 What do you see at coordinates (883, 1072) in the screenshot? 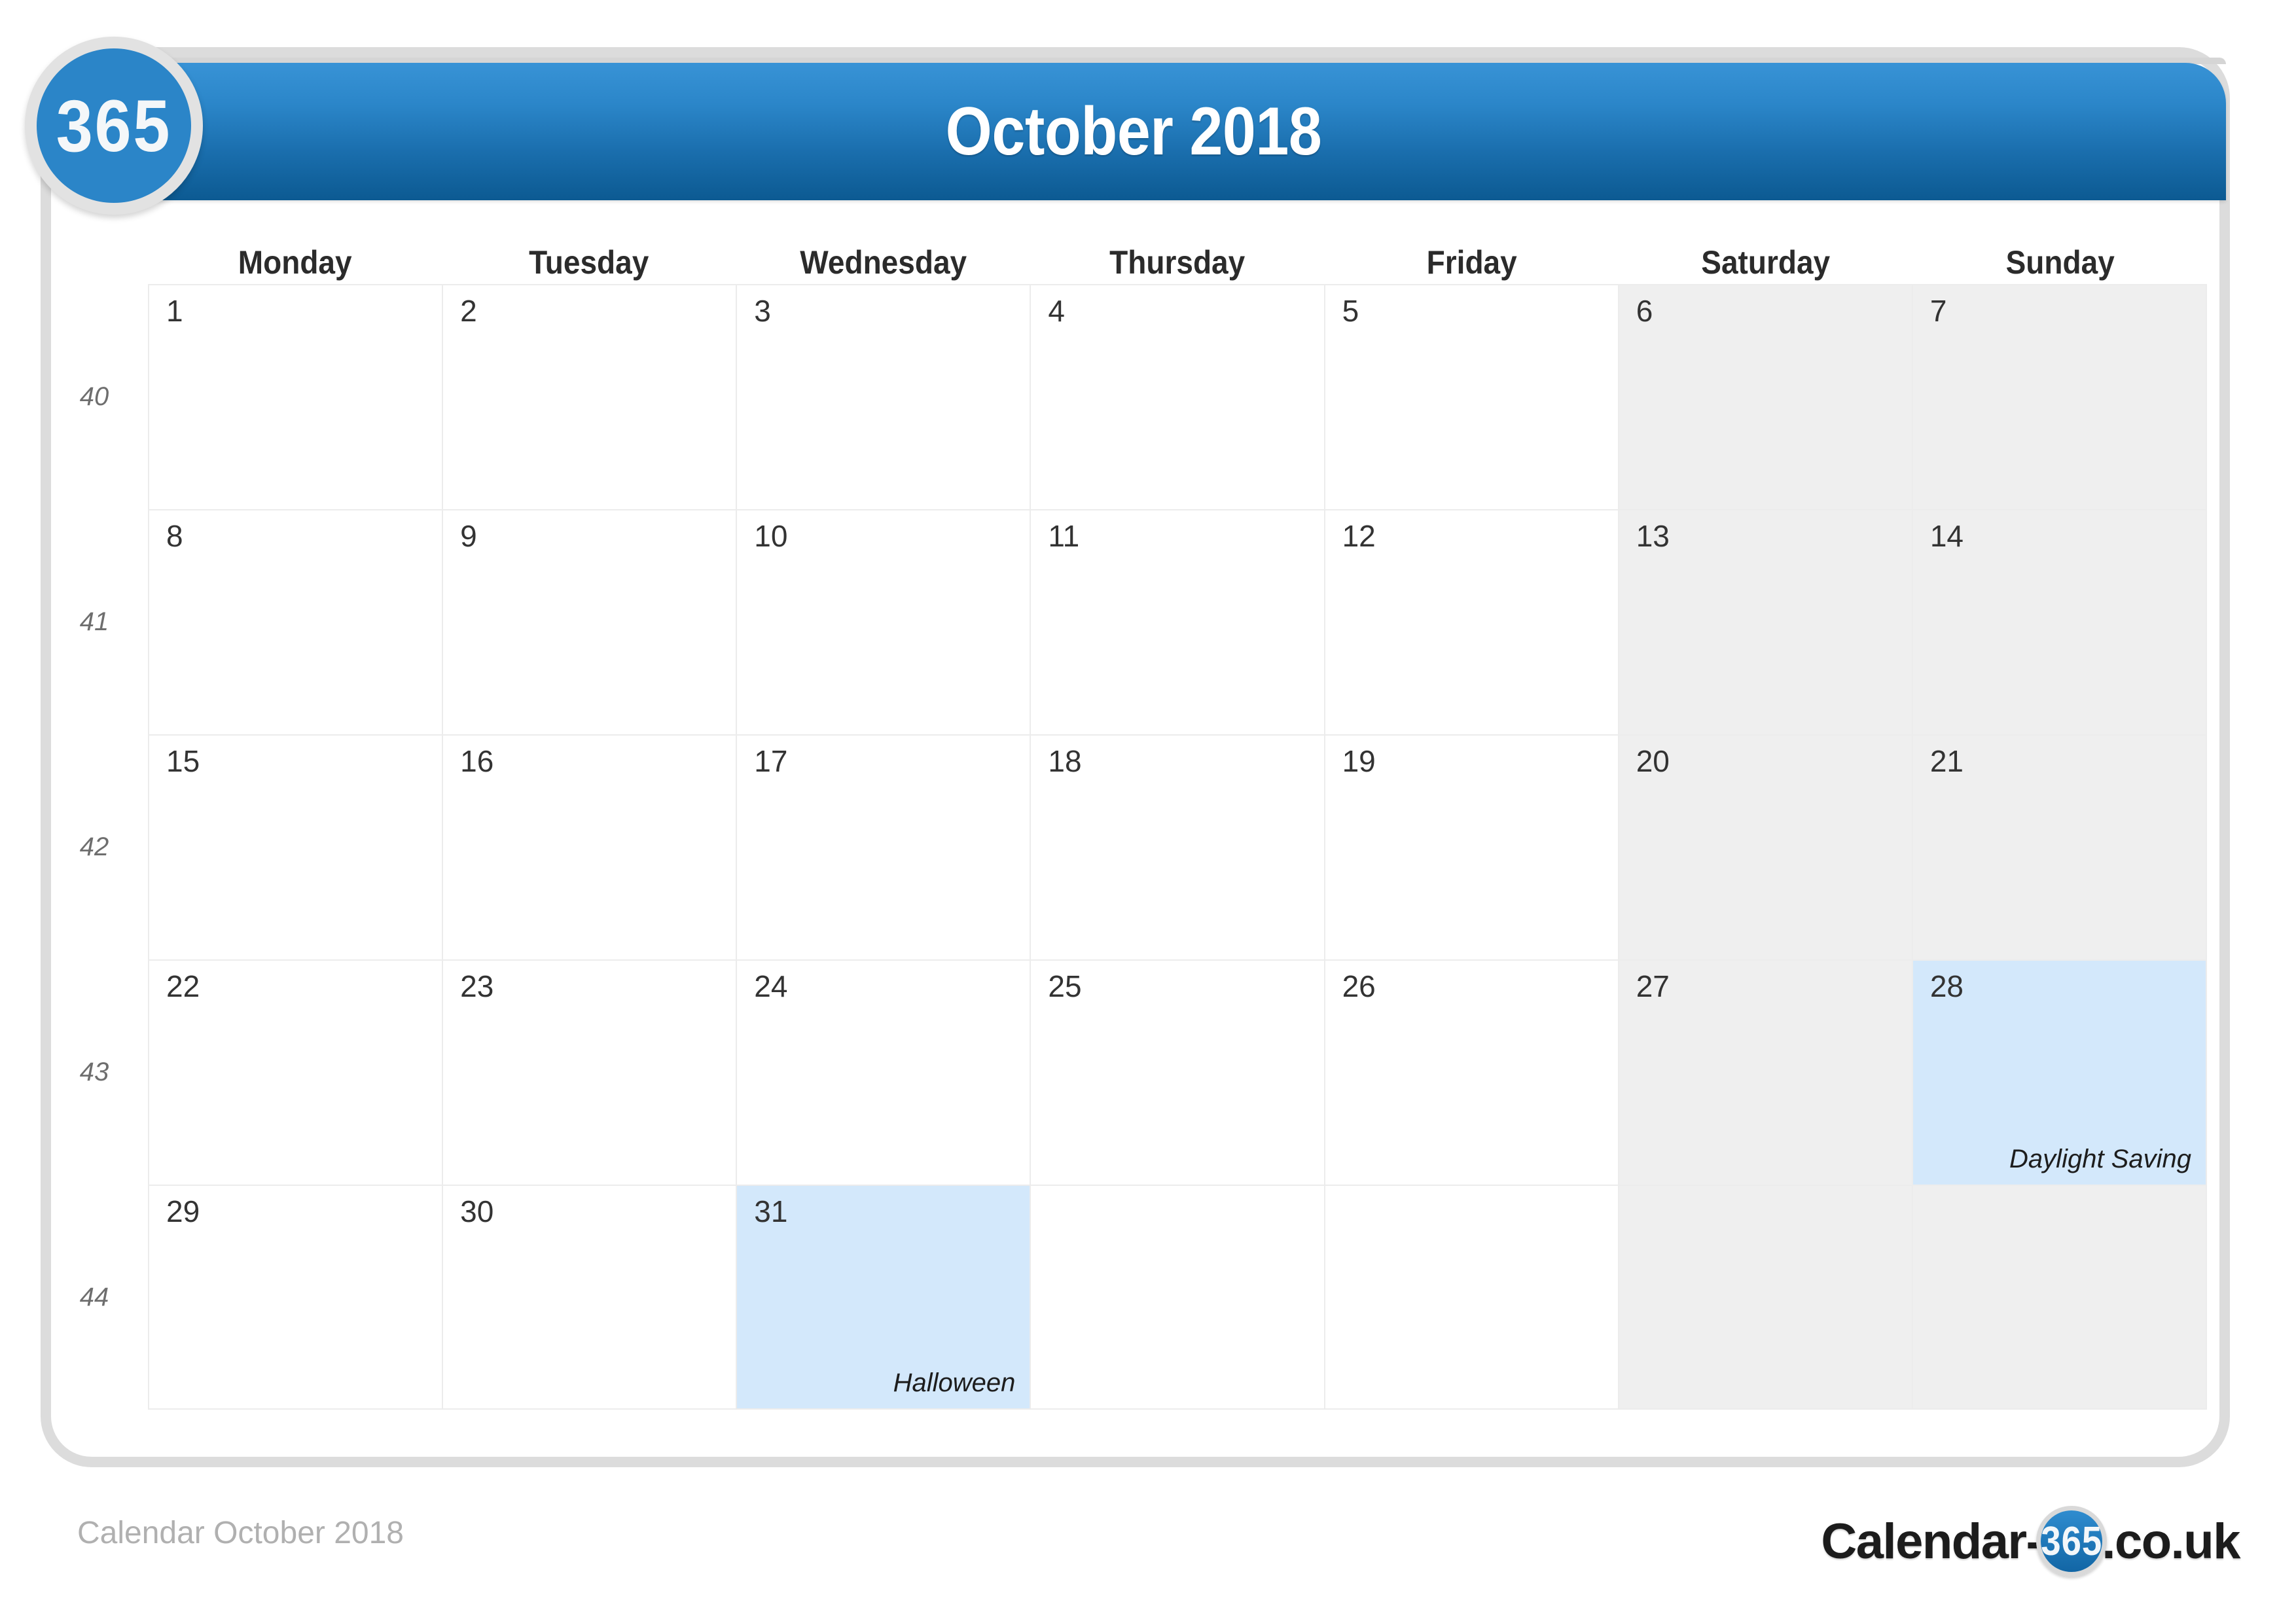
I see `day-cell: 24` at bounding box center [883, 1072].